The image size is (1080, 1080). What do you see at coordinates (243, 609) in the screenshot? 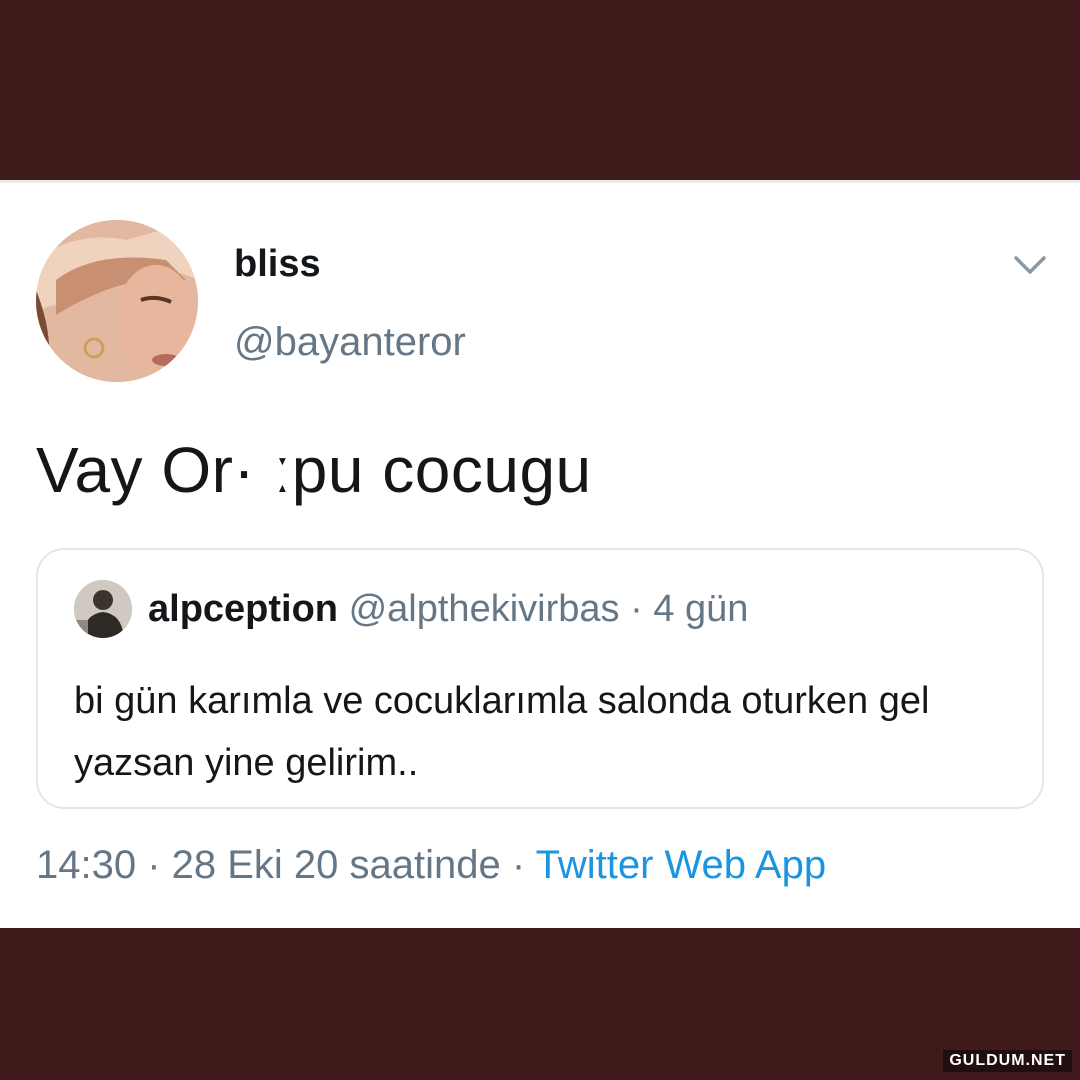
I see `quoted-display-name: alpception` at bounding box center [243, 609].